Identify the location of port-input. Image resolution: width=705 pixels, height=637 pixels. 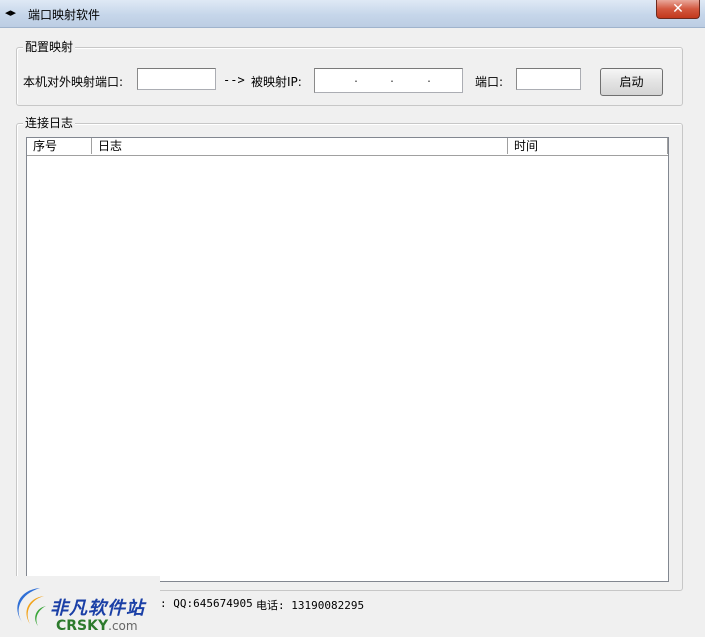
(548, 79).